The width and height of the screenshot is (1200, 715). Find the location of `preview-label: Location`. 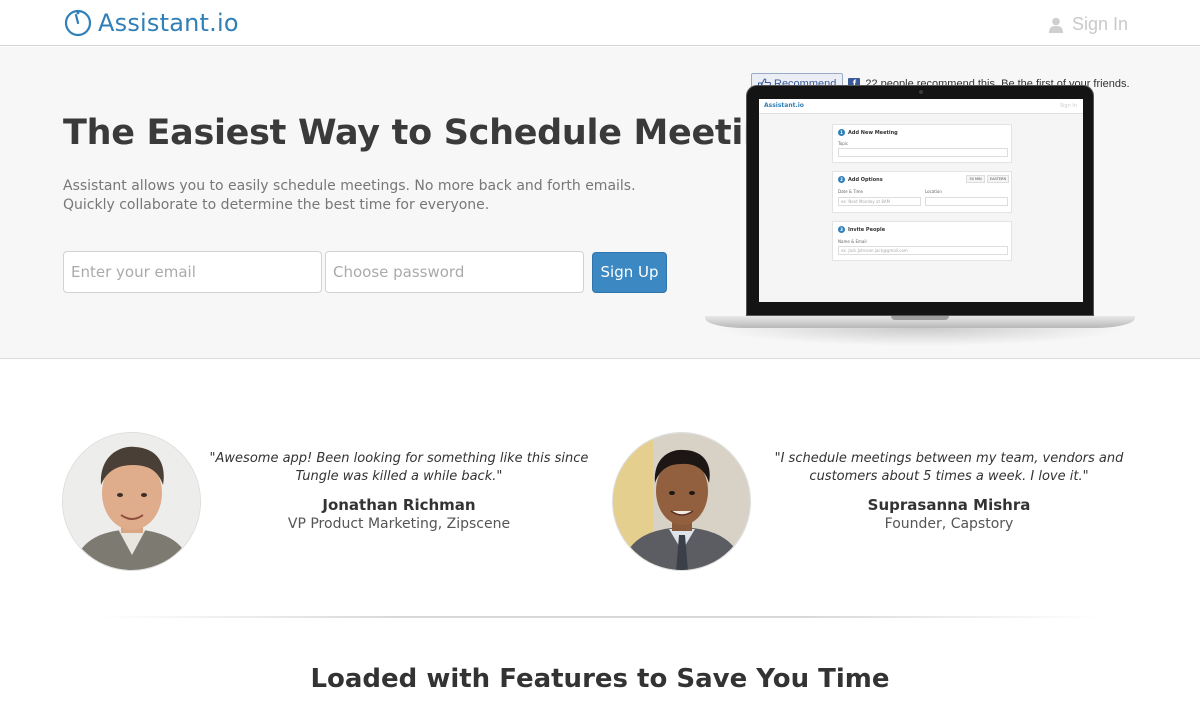

preview-label: Location is located at coordinates (933, 191).